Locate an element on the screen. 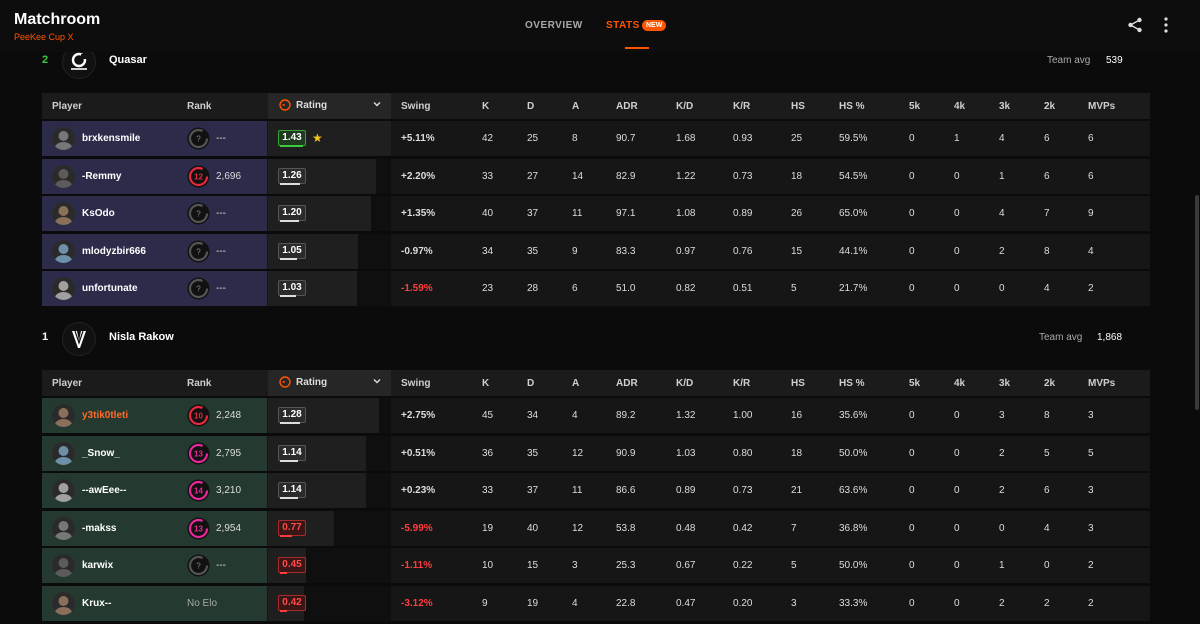 The width and height of the screenshot is (1200, 624). player-name: -Remmy is located at coordinates (101, 176).